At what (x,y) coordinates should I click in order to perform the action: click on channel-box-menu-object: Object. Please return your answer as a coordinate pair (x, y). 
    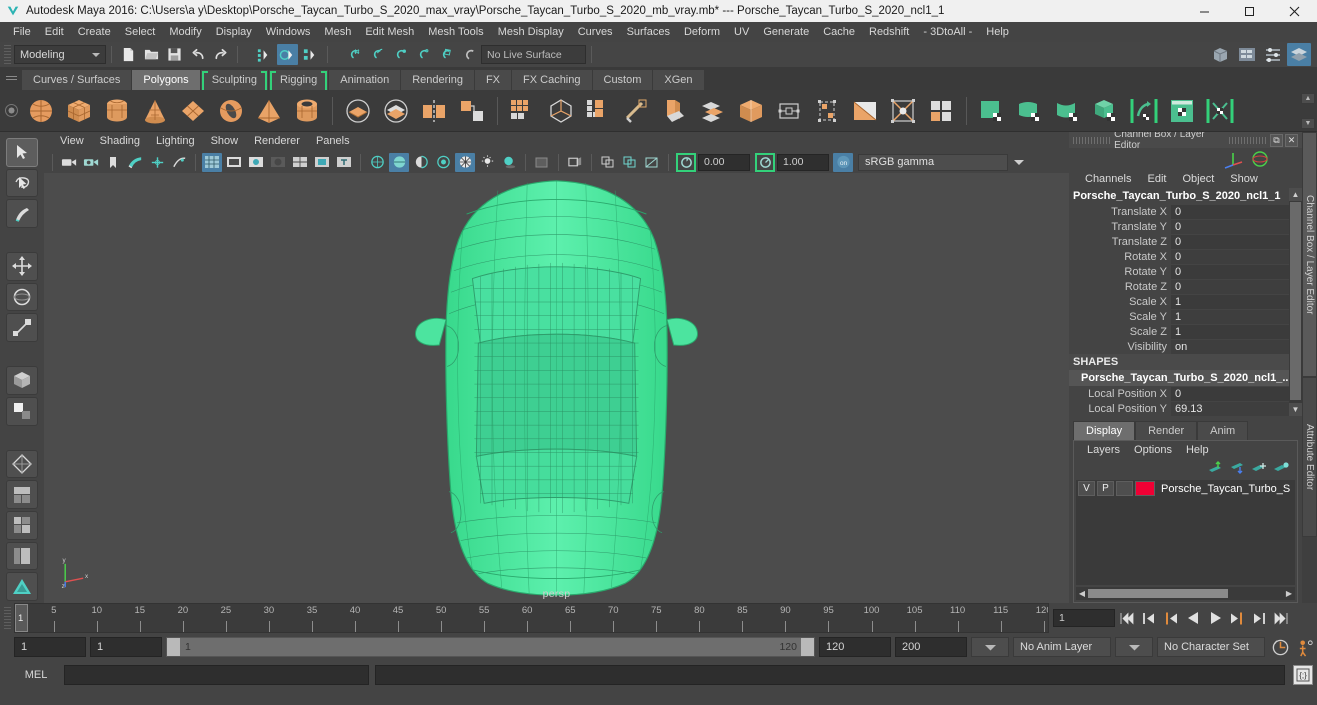
    Looking at the image, I should click on (1198, 179).